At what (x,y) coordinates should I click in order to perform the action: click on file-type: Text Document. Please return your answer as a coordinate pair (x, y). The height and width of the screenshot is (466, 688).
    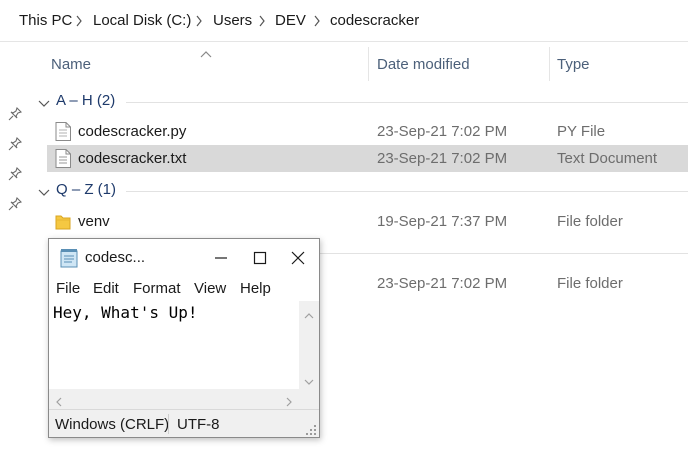
    Looking at the image, I should click on (607, 158).